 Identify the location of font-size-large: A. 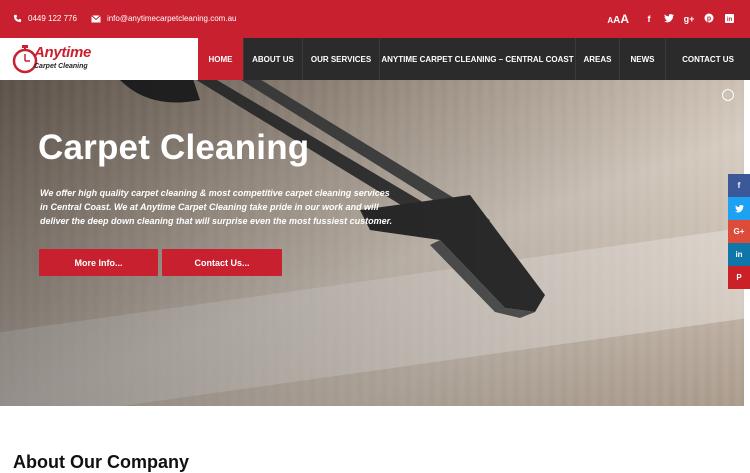
(624, 19).